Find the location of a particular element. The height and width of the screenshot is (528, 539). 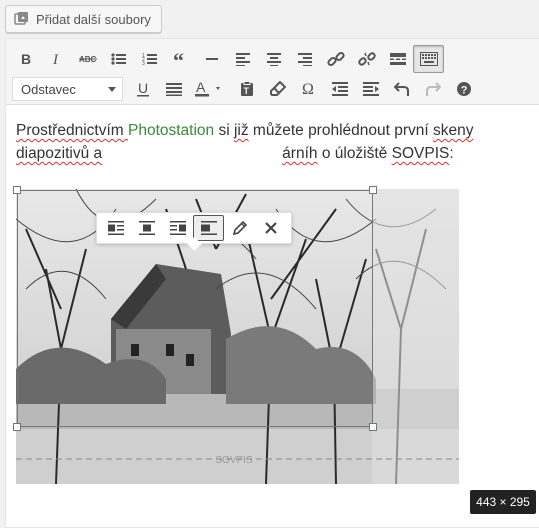

paste-as-text-button: T is located at coordinates (246, 89).